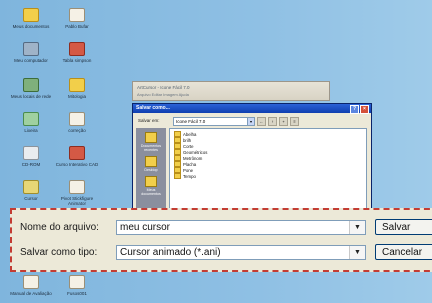 The image size is (432, 303). I want to click on desktop-icon-item: Tabla simpson, so click(77, 52).